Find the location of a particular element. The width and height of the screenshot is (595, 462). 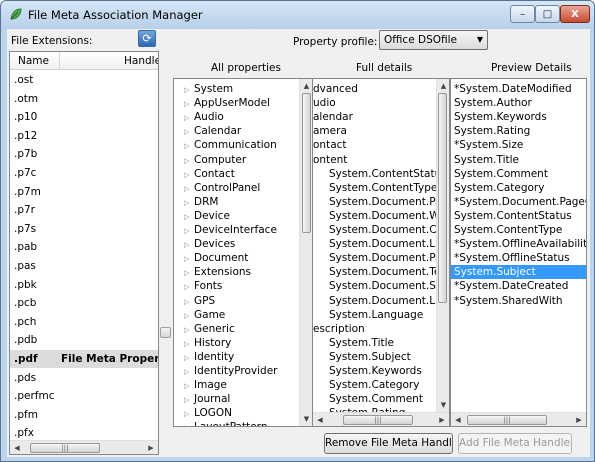

property-tree-node: ▷ Image is located at coordinates (205, 385).